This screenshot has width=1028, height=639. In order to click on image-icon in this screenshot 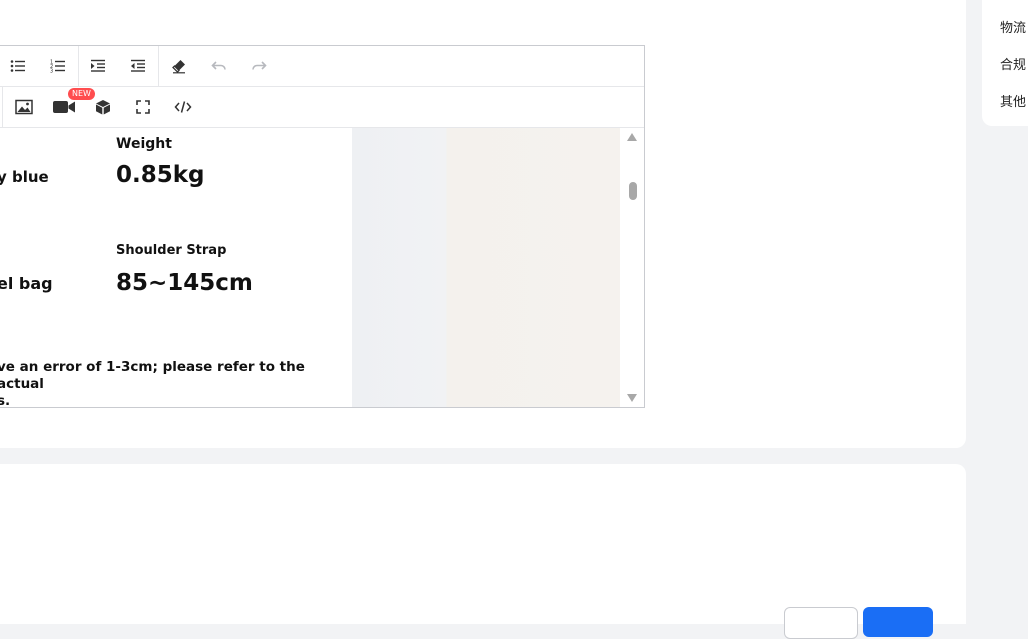, I will do `click(24, 107)`.